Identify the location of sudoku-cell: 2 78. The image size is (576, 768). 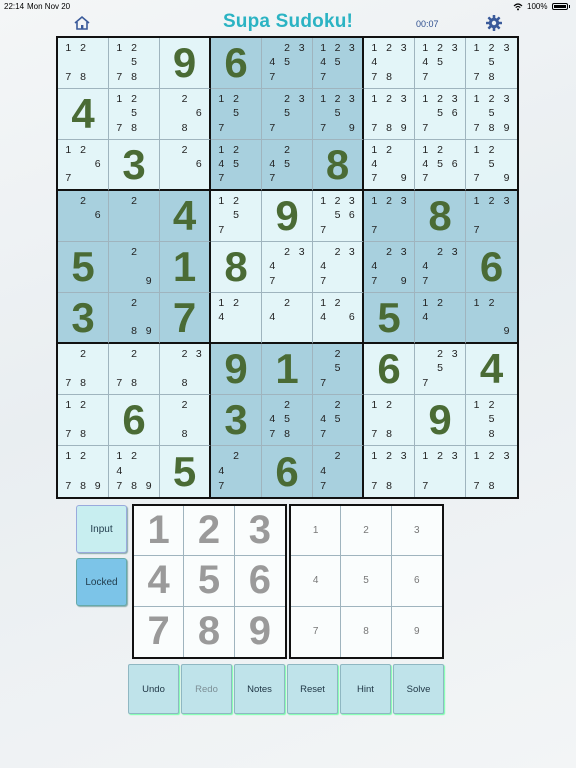
(134, 369).